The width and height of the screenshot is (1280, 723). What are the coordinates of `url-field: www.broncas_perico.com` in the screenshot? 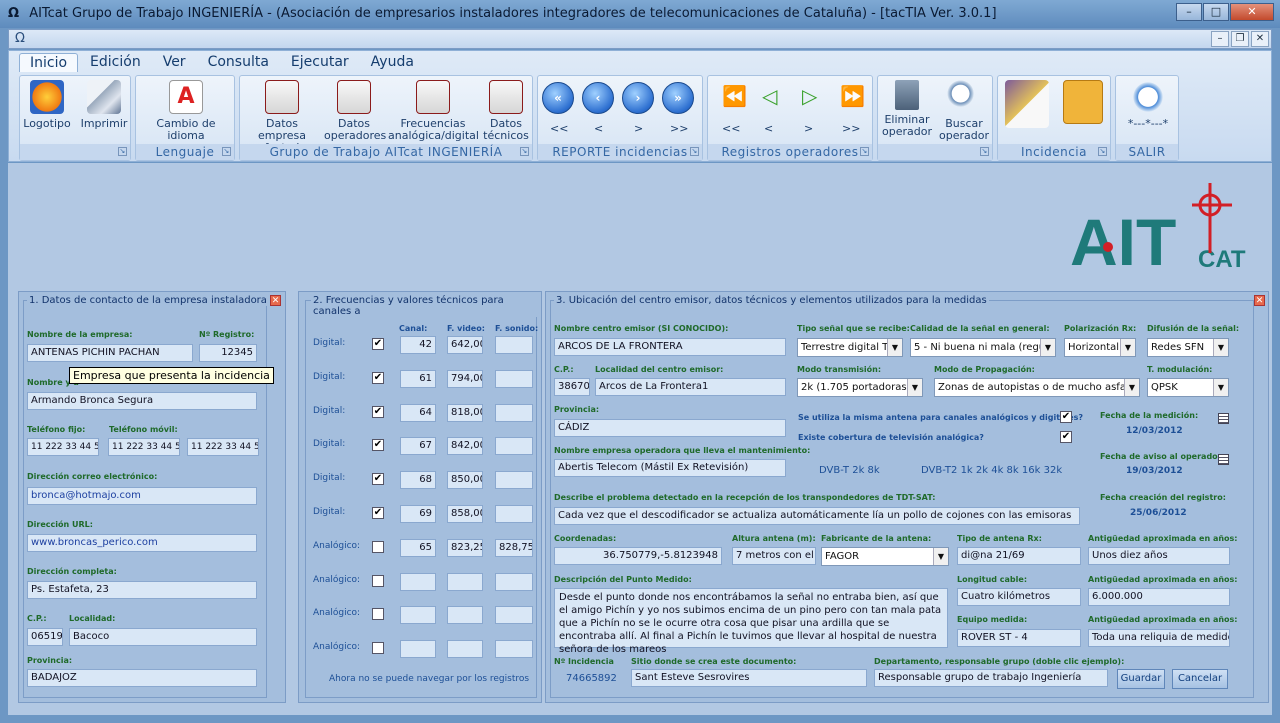 It's located at (142, 543).